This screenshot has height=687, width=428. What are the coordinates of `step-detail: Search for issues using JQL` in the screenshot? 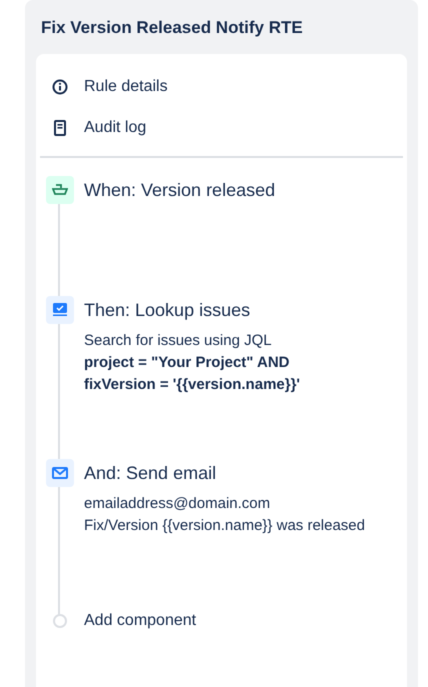 It's located at (178, 341).